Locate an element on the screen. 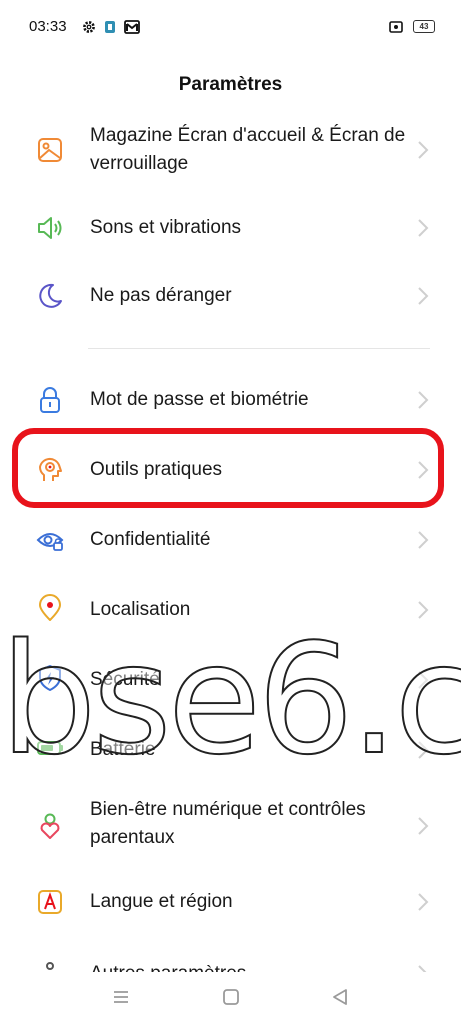 Image resolution: width=461 pixels, height=1024 pixels. setting-item-location: Localisation is located at coordinates (230, 610).